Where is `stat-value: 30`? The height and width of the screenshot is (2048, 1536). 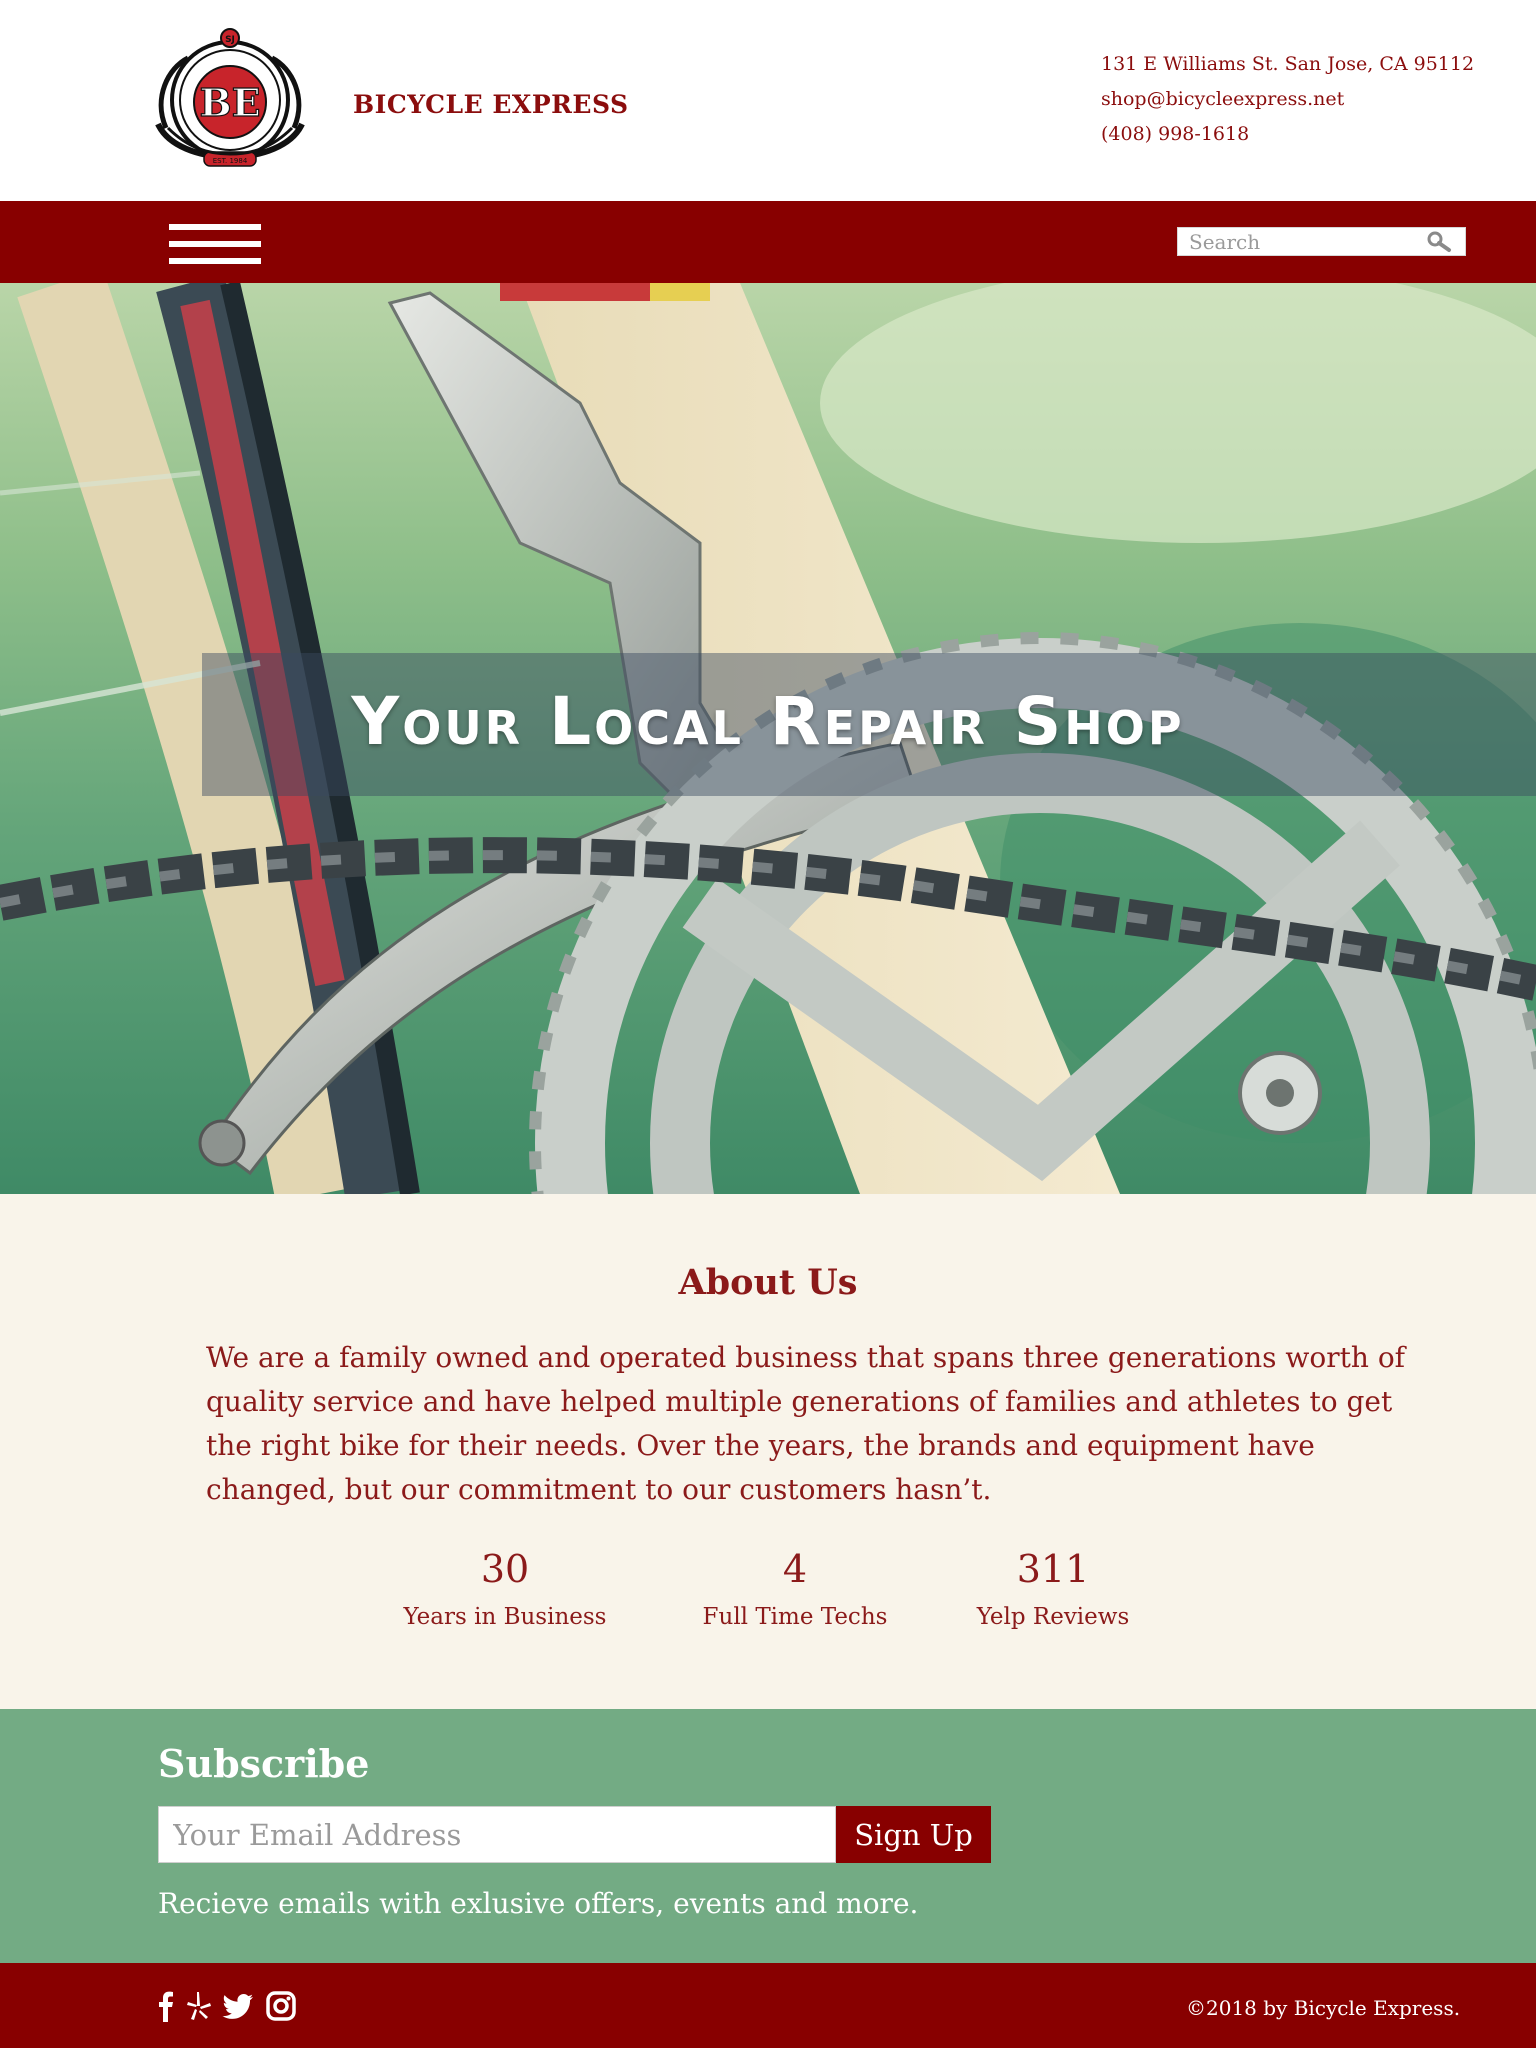 stat-value: 30 is located at coordinates (505, 1569).